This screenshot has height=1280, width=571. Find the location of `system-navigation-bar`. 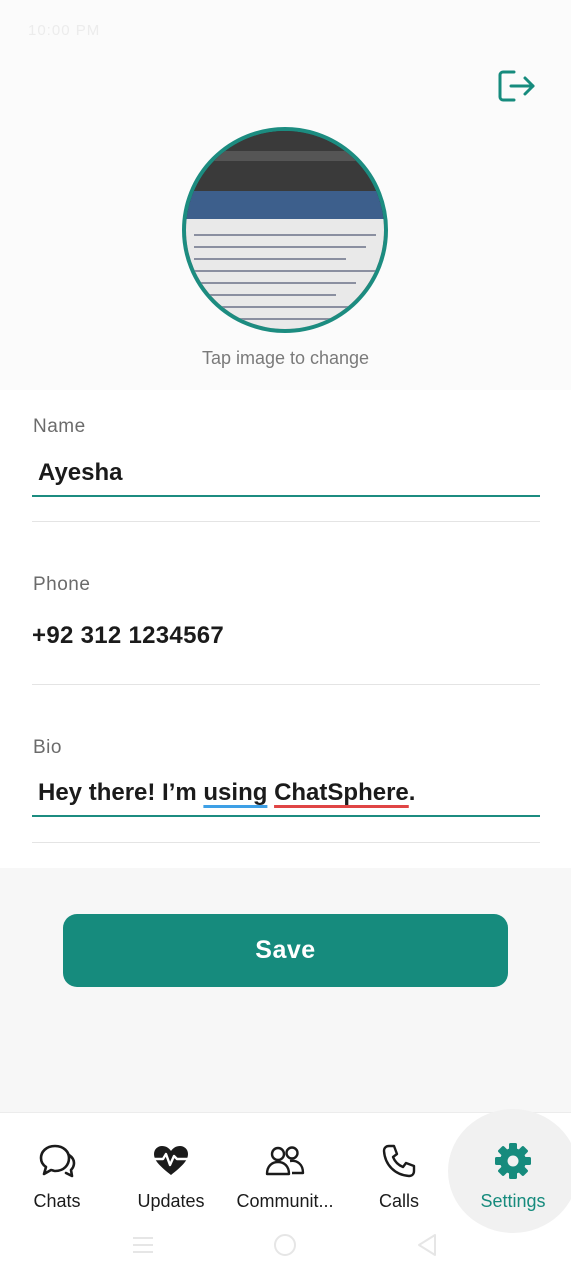

system-navigation-bar is located at coordinates (285, 1250).